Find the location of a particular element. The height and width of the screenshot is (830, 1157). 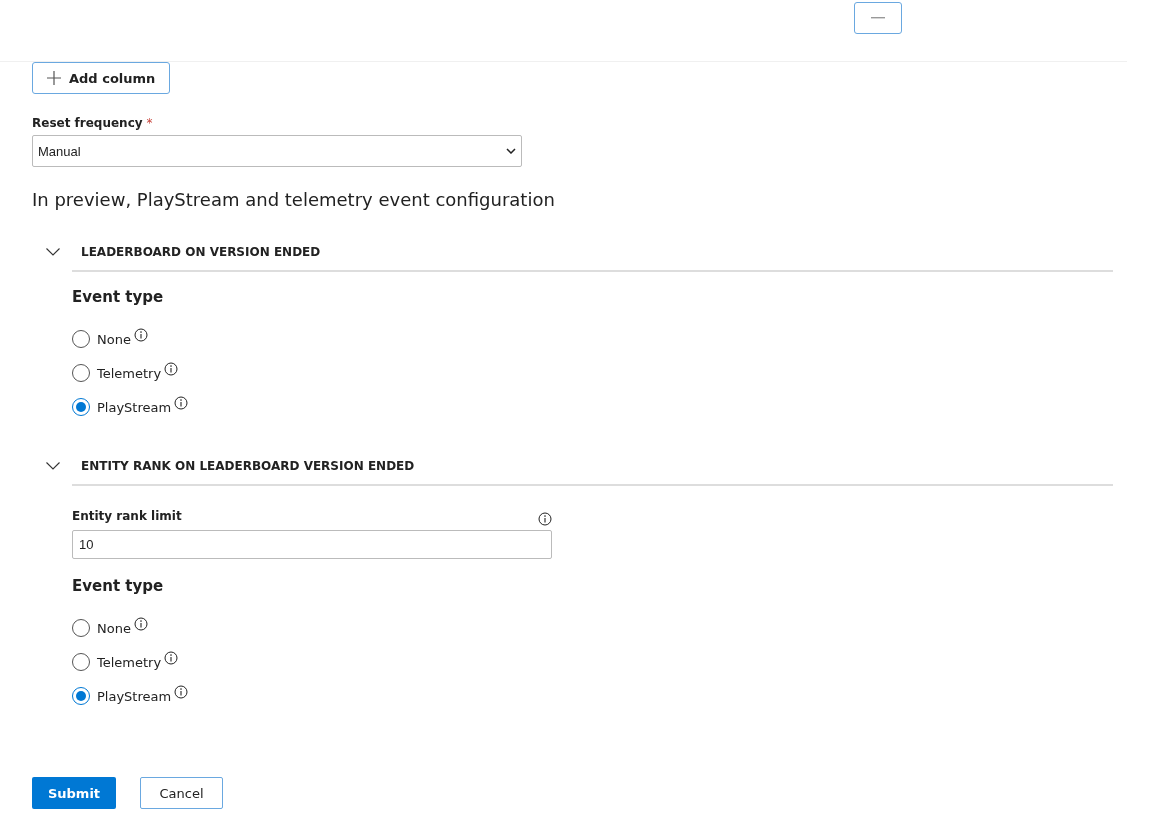

plus-icon is located at coordinates (54, 78).